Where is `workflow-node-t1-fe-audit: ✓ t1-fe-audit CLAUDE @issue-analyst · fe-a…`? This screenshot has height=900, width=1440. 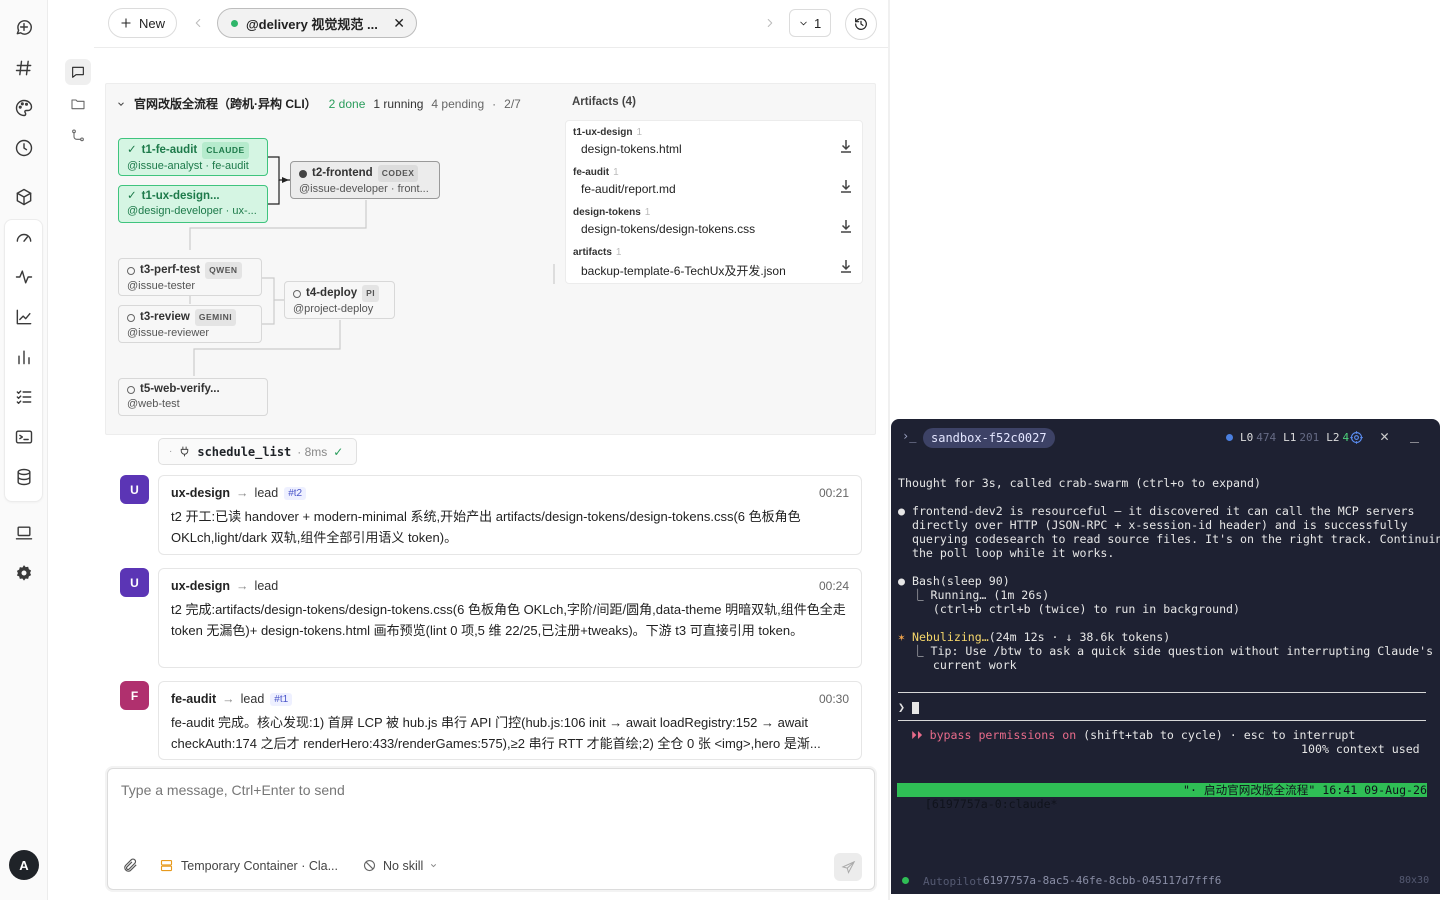
workflow-node-t1-fe-audit: ✓ t1-fe-audit CLAUDE @issue-analyst · fe-a… is located at coordinates (193, 157).